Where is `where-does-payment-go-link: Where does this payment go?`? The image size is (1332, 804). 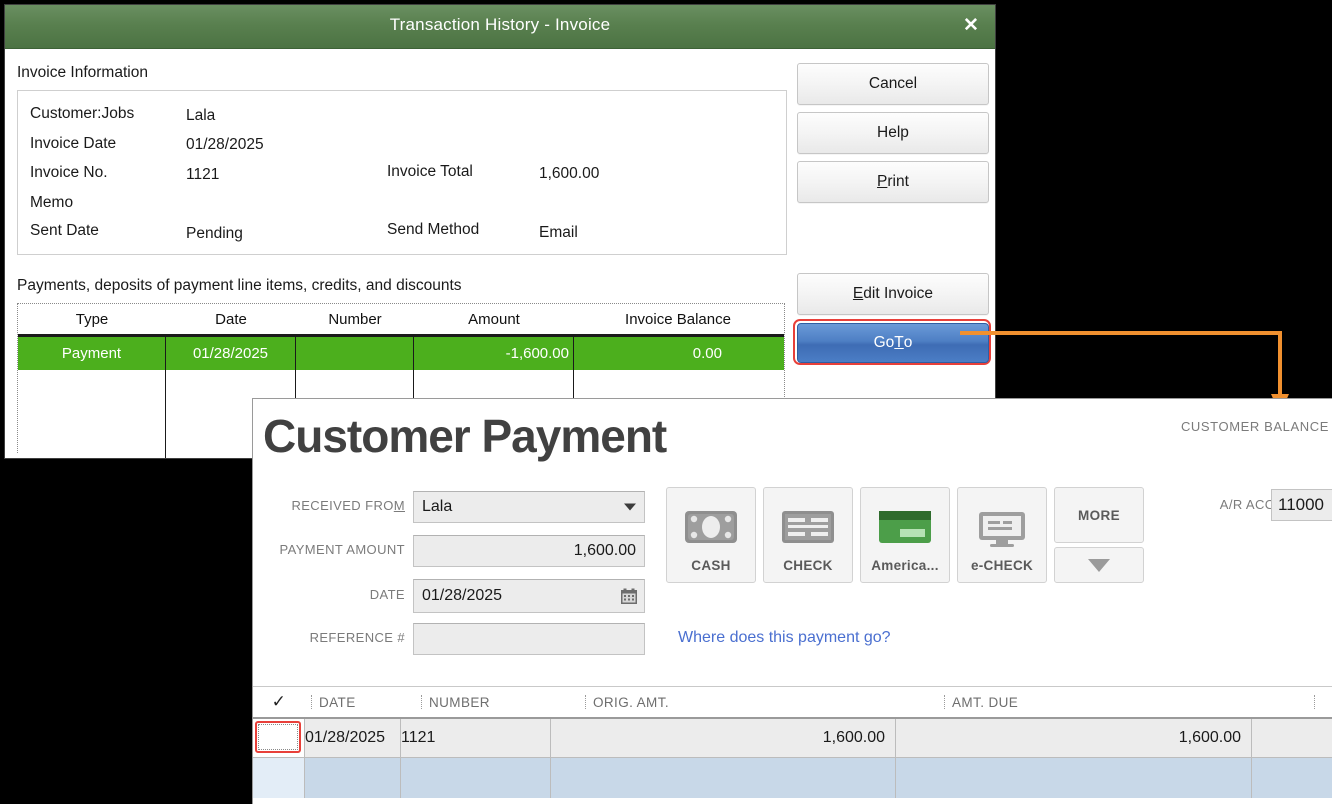
where-does-payment-go-link: Where does this payment go? is located at coordinates (784, 638).